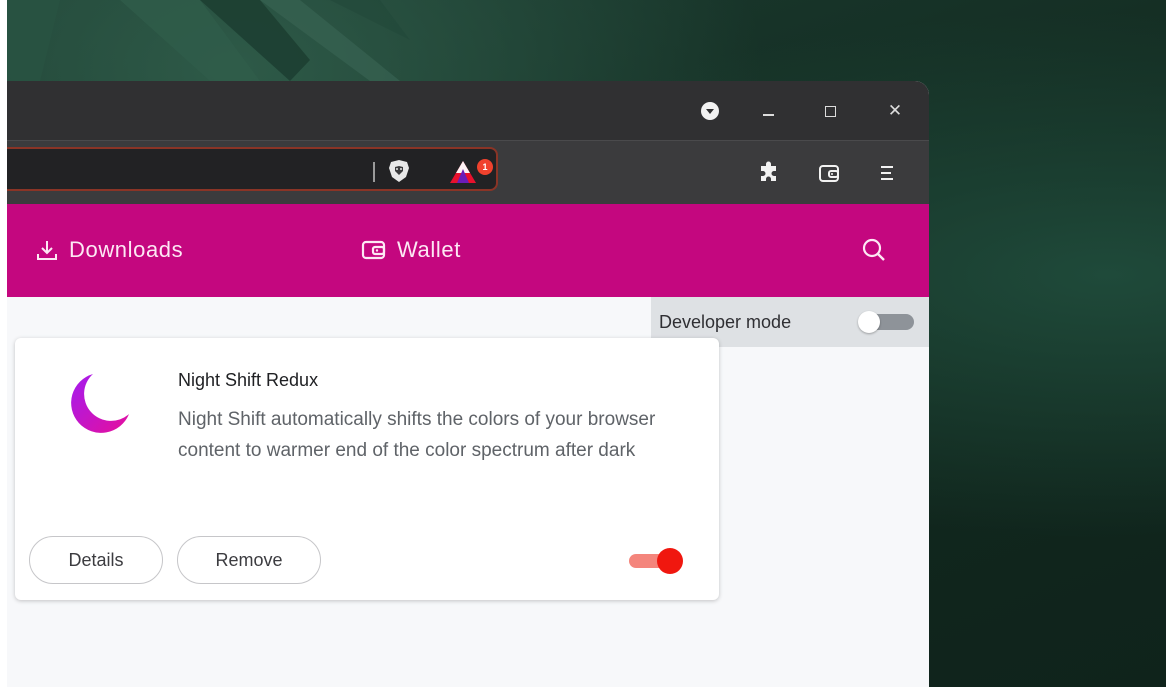 The image size is (1166, 687). Describe the element at coordinates (725, 321) in the screenshot. I see `developer-mode-label: Developer mode` at that location.